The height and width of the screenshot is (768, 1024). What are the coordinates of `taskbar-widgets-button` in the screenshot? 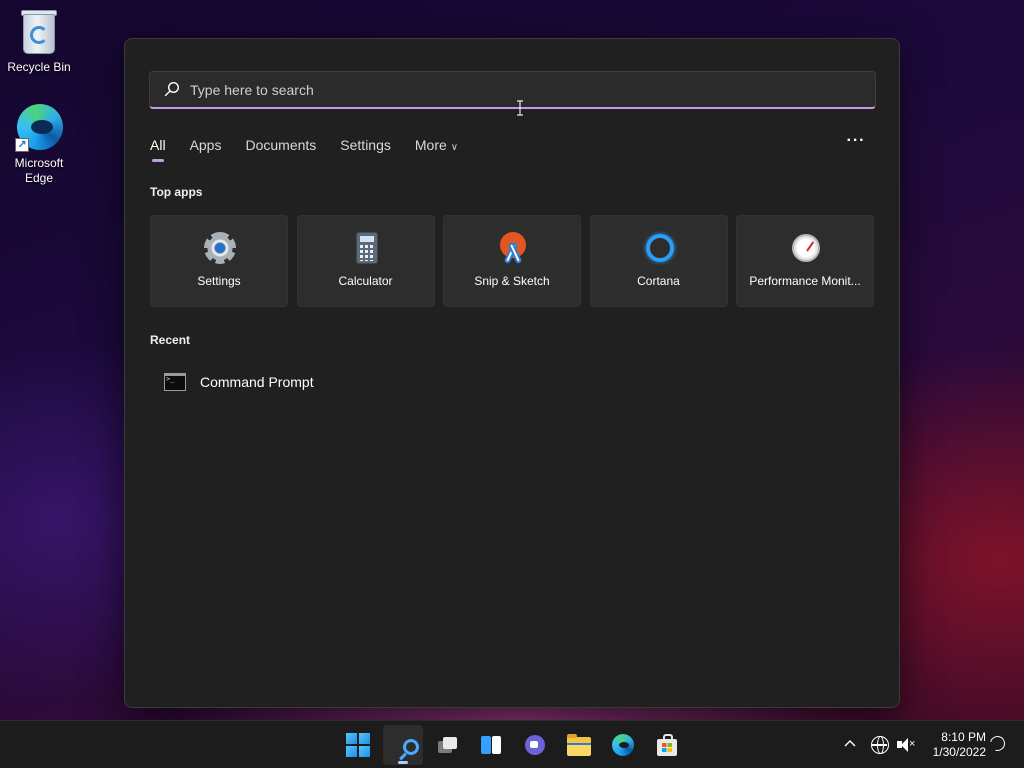 It's located at (491, 745).